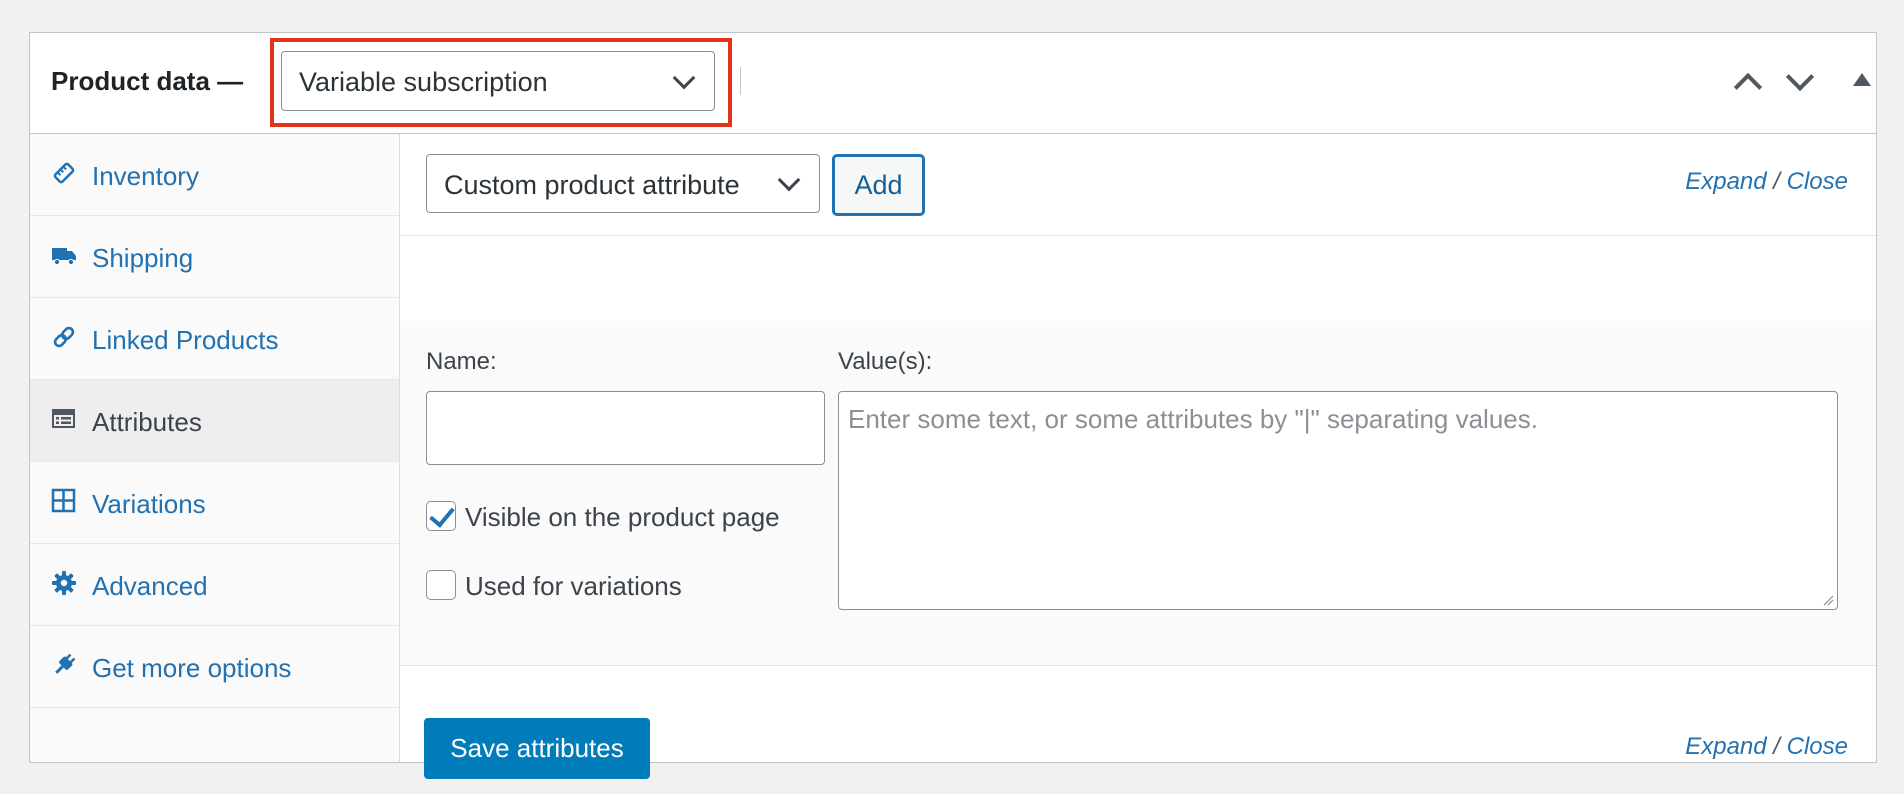 This screenshot has height=794, width=1904. Describe the element at coordinates (64, 337) in the screenshot. I see `link-icon` at that location.